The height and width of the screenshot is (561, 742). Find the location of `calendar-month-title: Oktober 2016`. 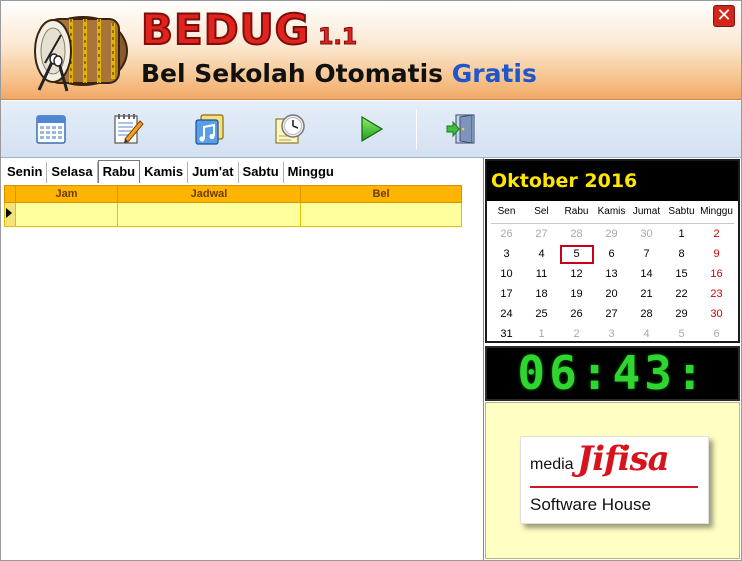

calendar-month-title: Oktober 2016 is located at coordinates (612, 181).